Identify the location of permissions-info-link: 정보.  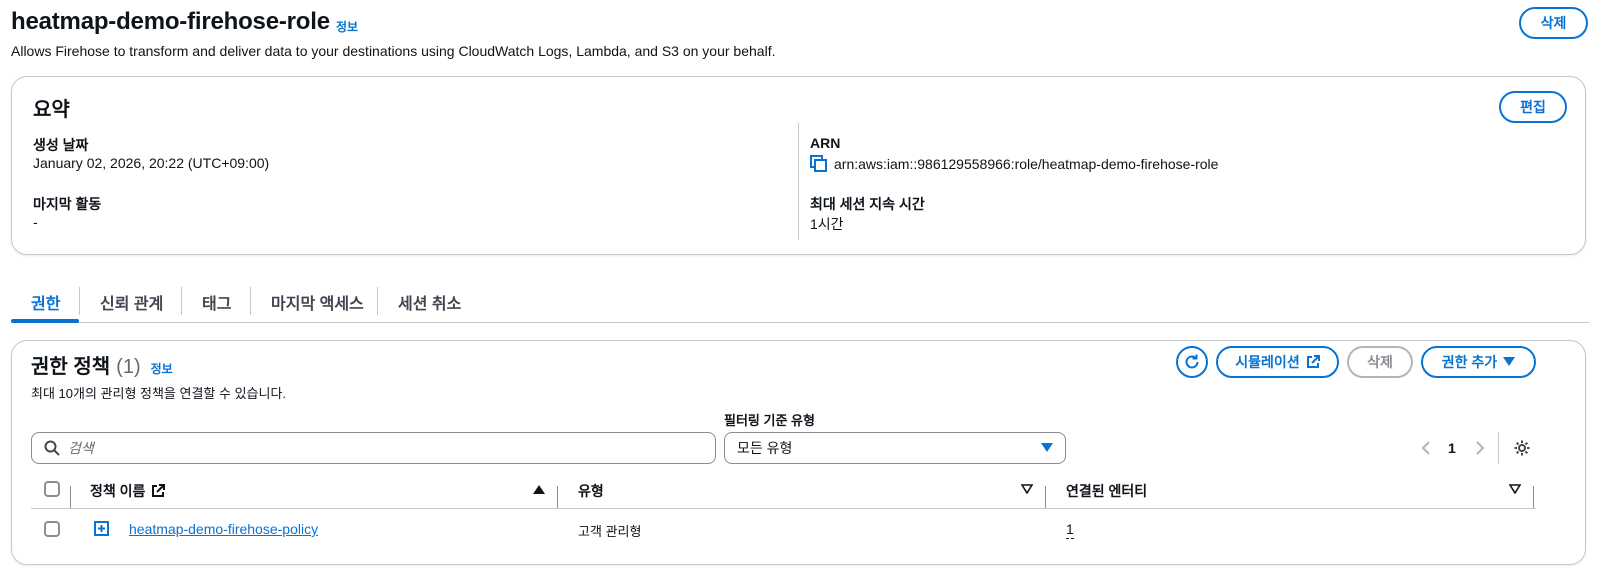
(162, 368).